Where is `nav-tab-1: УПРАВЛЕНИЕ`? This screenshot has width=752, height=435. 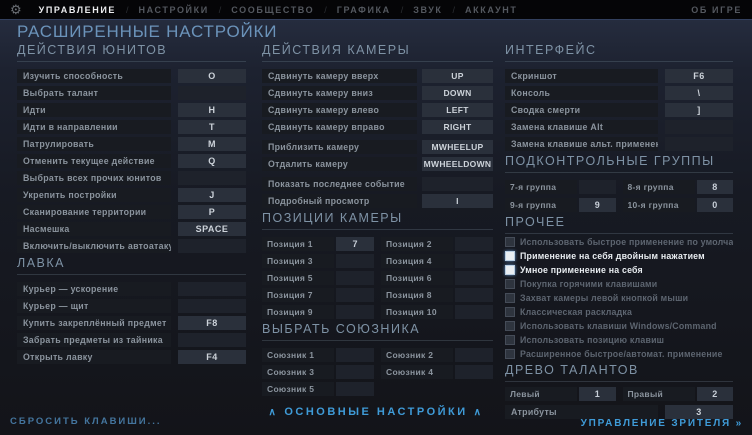 nav-tab-1: УПРАВЛЕНИЕ is located at coordinates (77, 10).